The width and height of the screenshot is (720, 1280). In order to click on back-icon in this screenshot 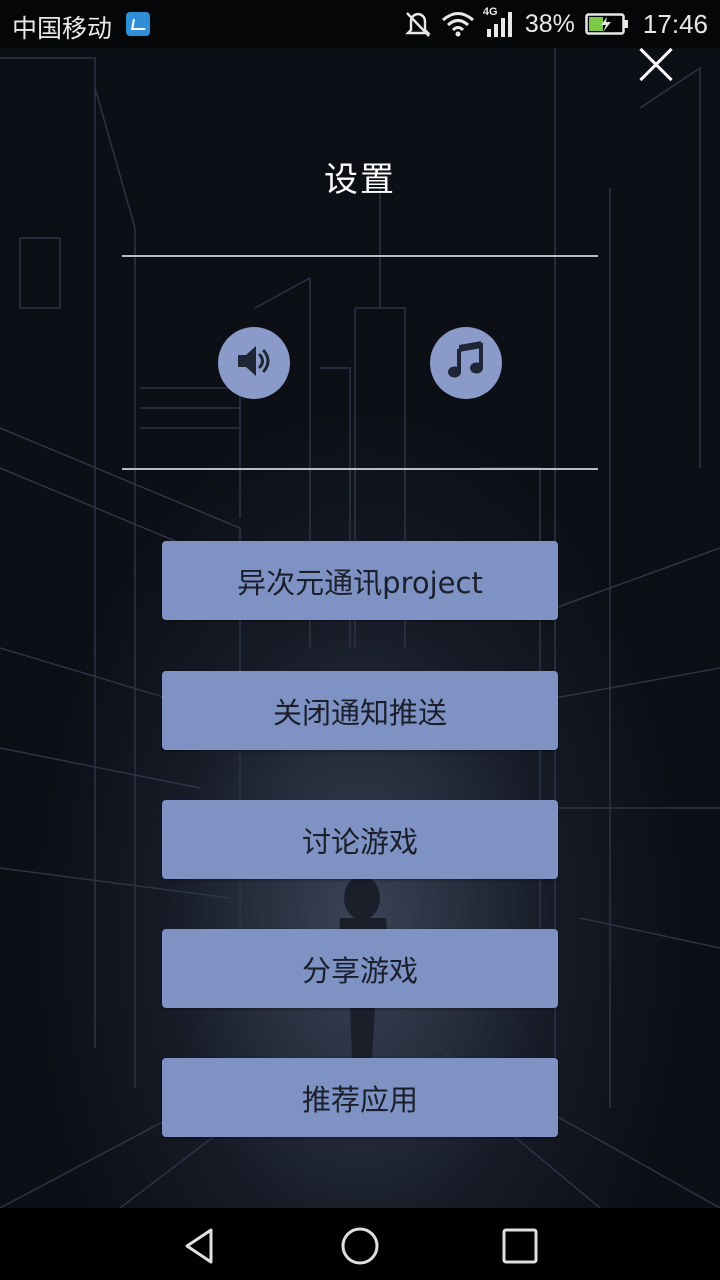, I will do `click(201, 1246)`.